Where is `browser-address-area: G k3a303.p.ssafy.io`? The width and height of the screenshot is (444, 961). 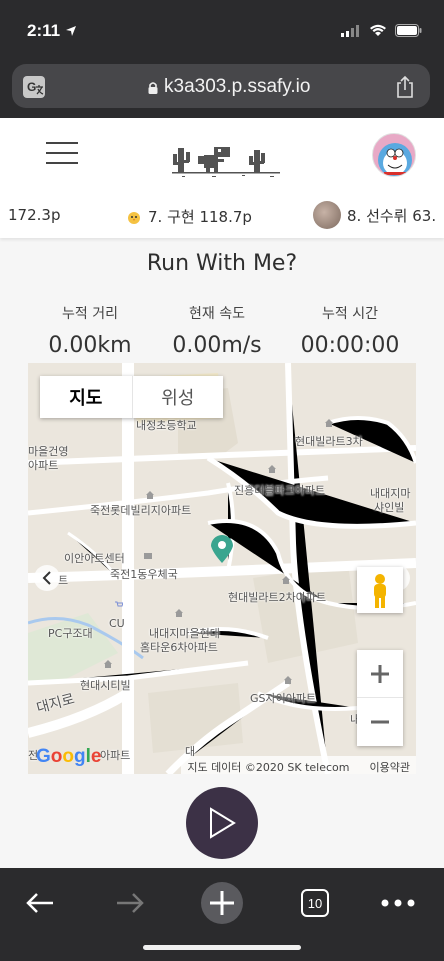
browser-address-area: G k3a303.p.ssafy.io is located at coordinates (222, 89).